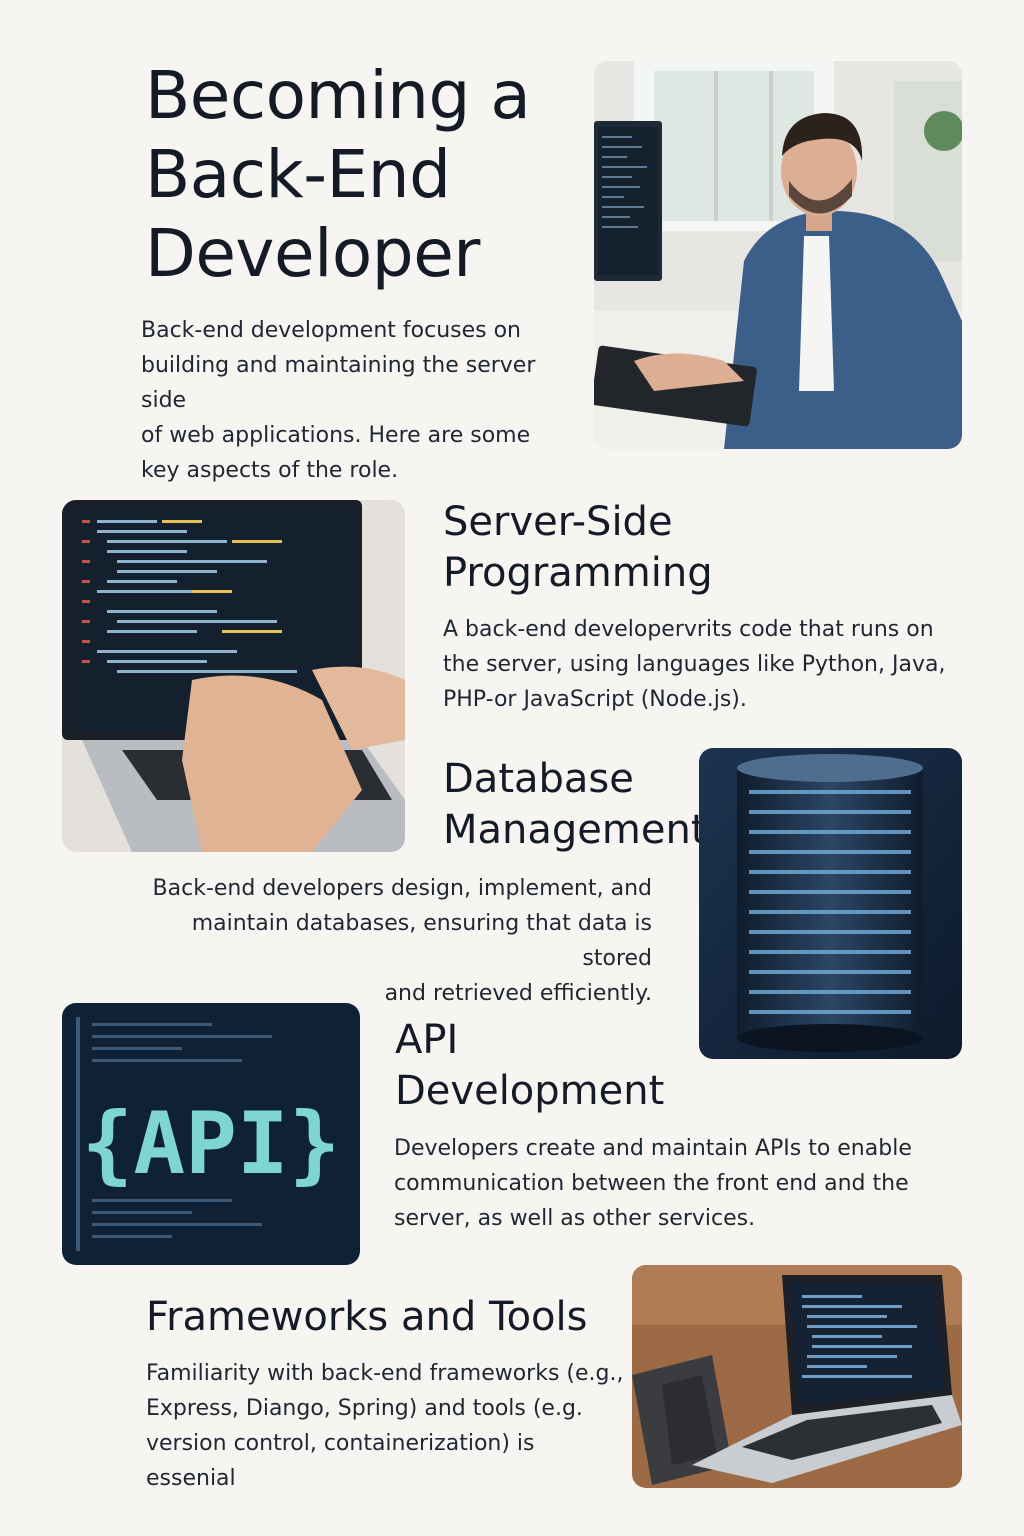 This screenshot has width=1024, height=1536. What do you see at coordinates (575, 804) in the screenshot?
I see `section-heading-database: Database Management` at bounding box center [575, 804].